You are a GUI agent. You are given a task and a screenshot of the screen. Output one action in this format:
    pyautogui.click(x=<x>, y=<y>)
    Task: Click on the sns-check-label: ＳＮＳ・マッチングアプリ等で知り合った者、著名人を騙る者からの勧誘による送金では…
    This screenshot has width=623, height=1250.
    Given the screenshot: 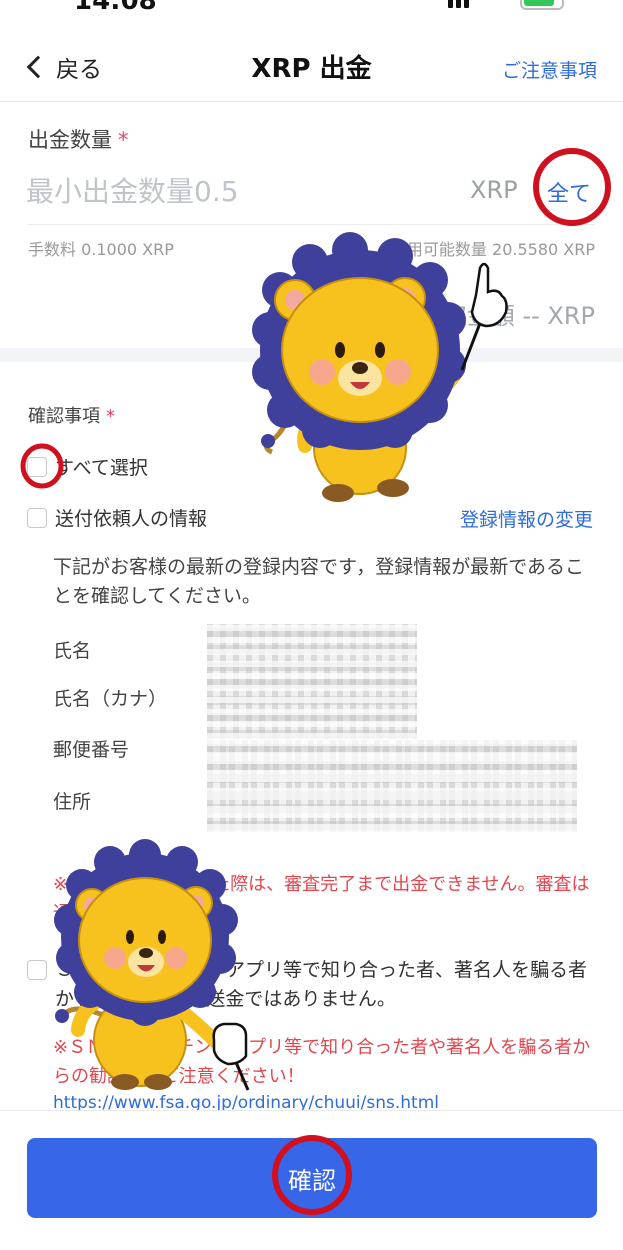 What is the action you would take?
    pyautogui.click(x=321, y=984)
    